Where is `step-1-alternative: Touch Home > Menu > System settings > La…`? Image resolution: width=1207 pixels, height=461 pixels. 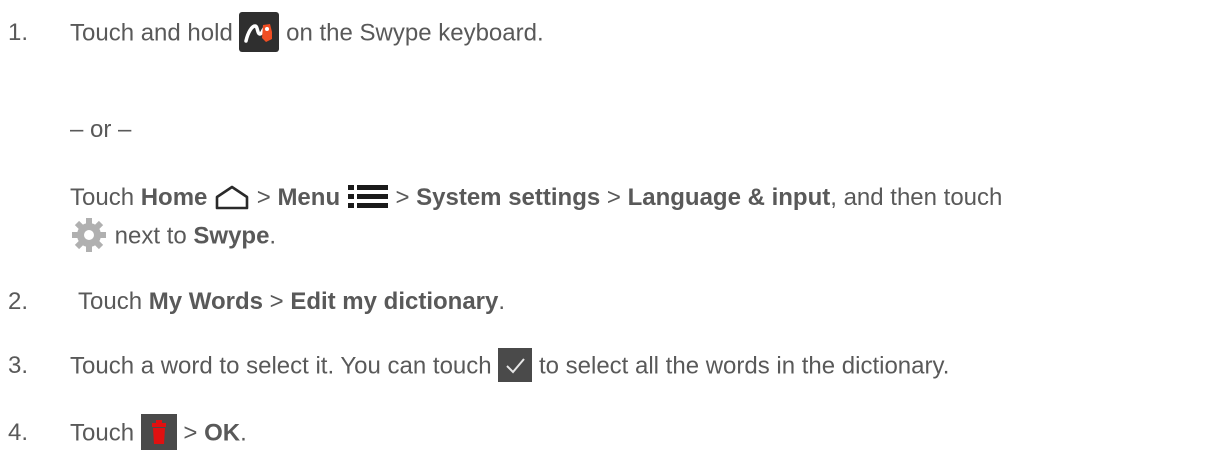
step-1-alternative: Touch Home > Menu > System settings > La… is located at coordinates (536, 198).